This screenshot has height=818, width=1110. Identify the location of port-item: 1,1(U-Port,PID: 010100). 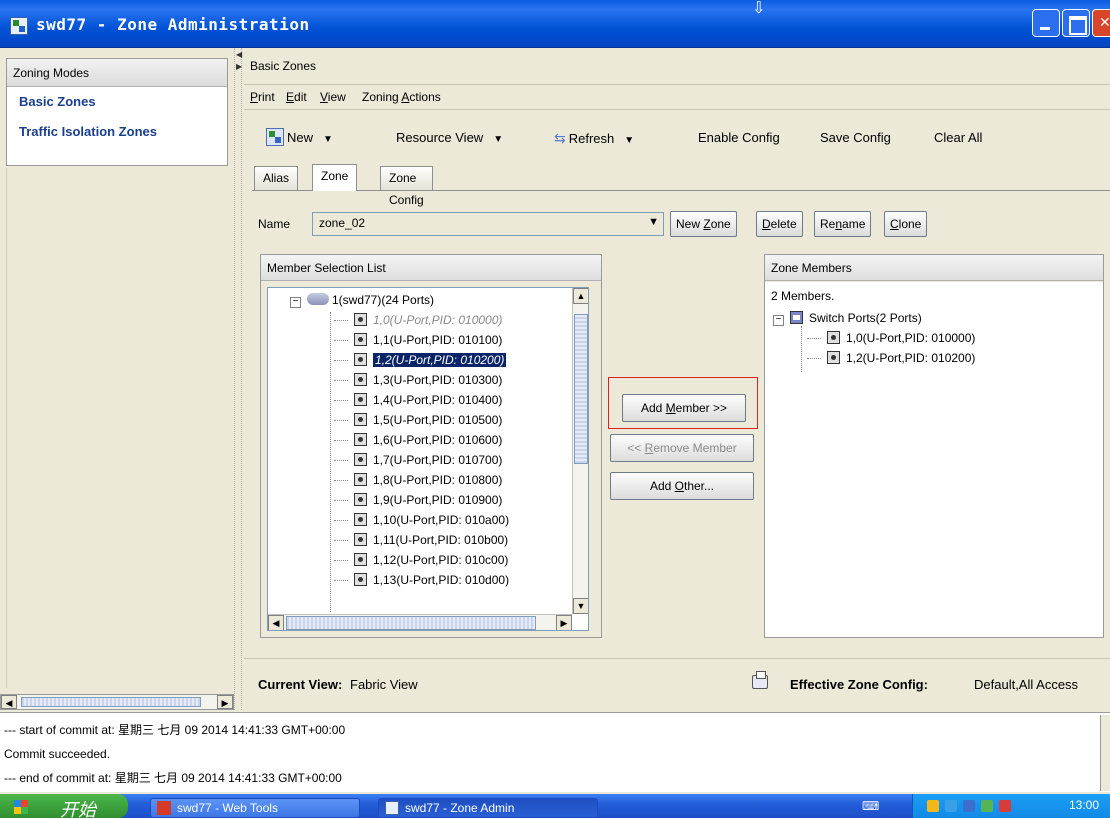
(418, 340).